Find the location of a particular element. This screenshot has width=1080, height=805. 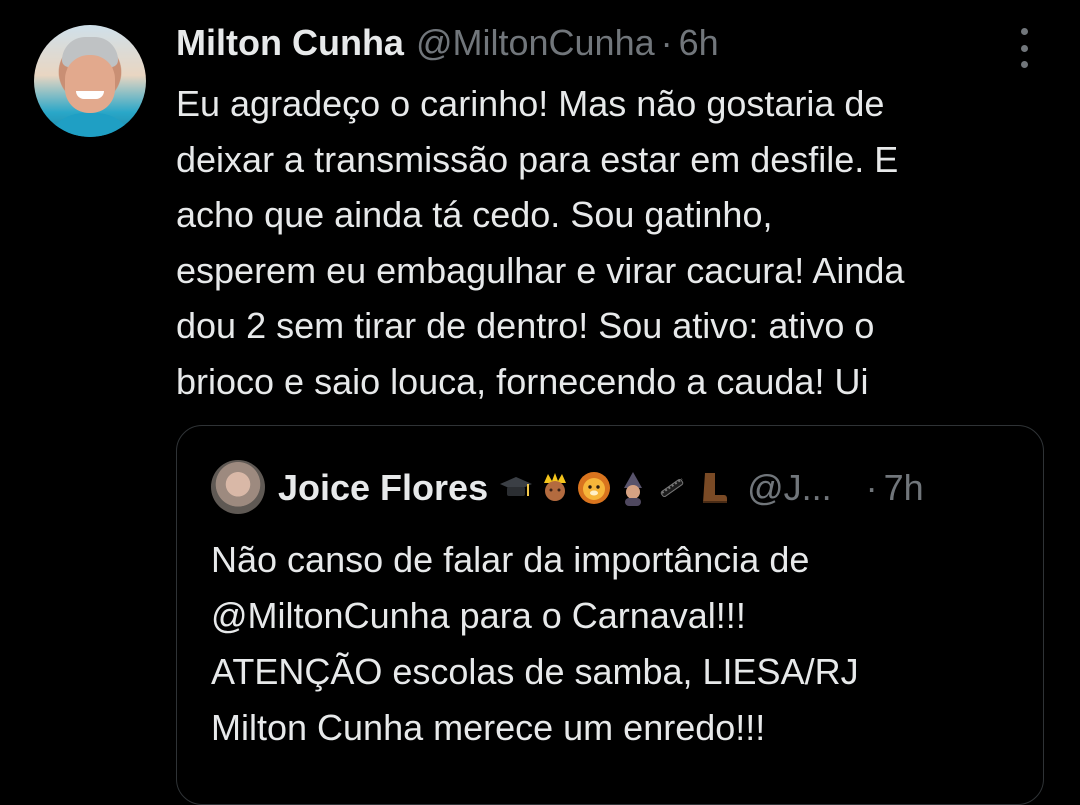

more-vertical-icon is located at coordinates (1024, 48).